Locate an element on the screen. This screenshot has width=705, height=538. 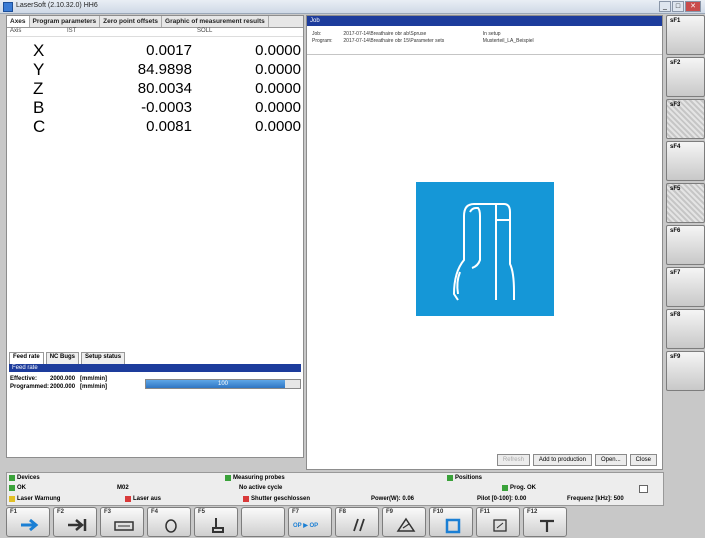
axis-row-b: B -0.0003 0.0000 is located at coordinates (155, 107).